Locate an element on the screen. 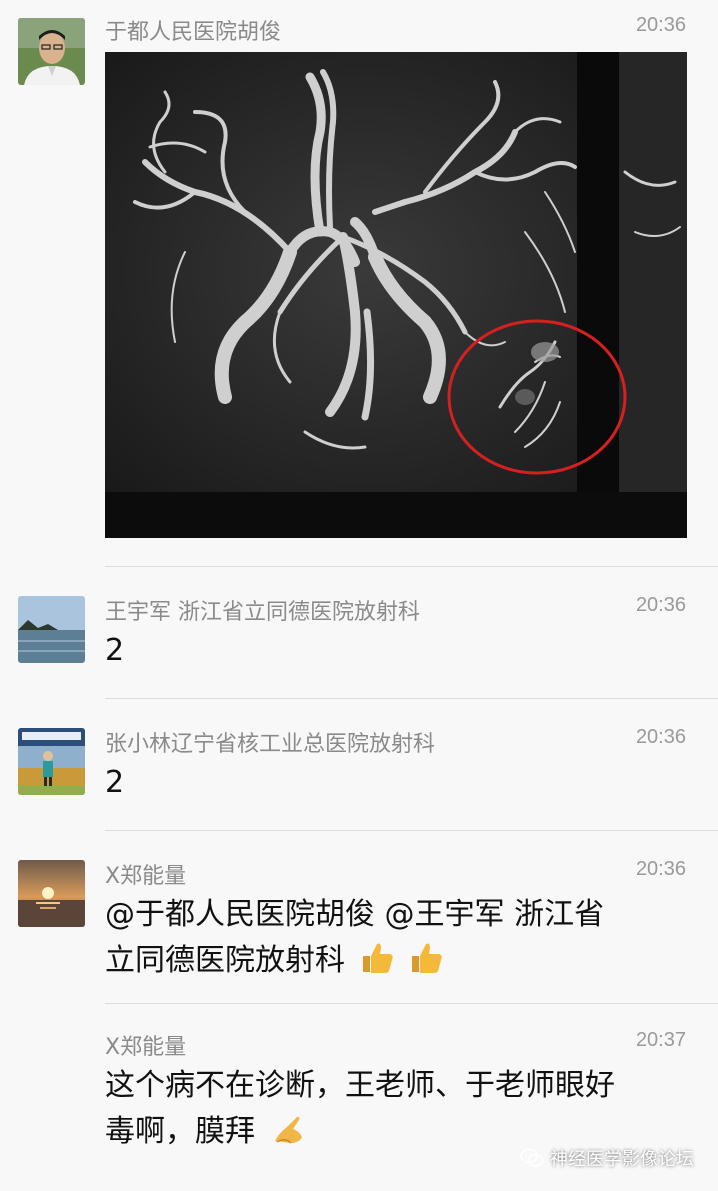 The image size is (718, 1191). sender-name: 王宇军 浙江省立同德医院放射科 is located at coordinates (262, 612).